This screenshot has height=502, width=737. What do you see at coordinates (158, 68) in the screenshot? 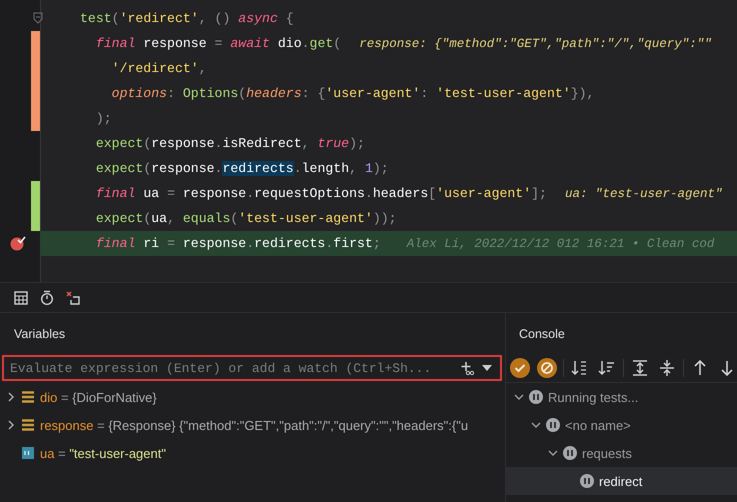
I see `code-line: '/redirect',` at bounding box center [158, 68].